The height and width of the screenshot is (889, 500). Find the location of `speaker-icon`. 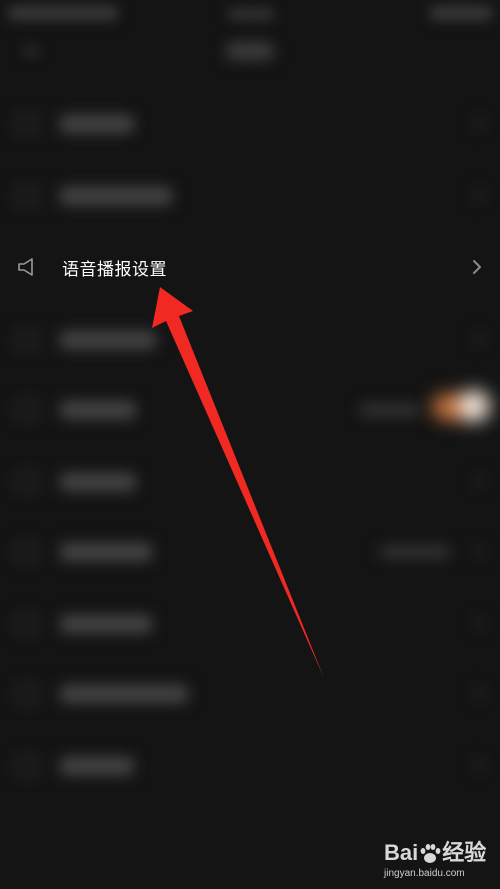

speaker-icon is located at coordinates (25, 267).